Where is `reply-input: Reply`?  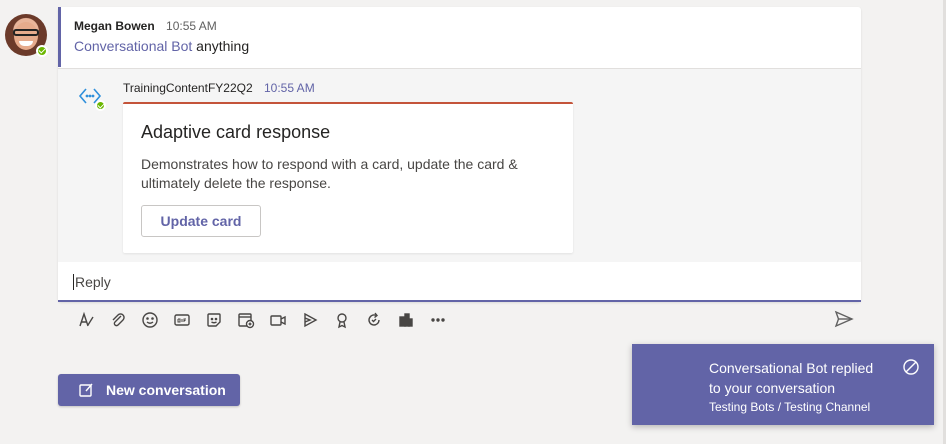 reply-input: Reply is located at coordinates (459, 282).